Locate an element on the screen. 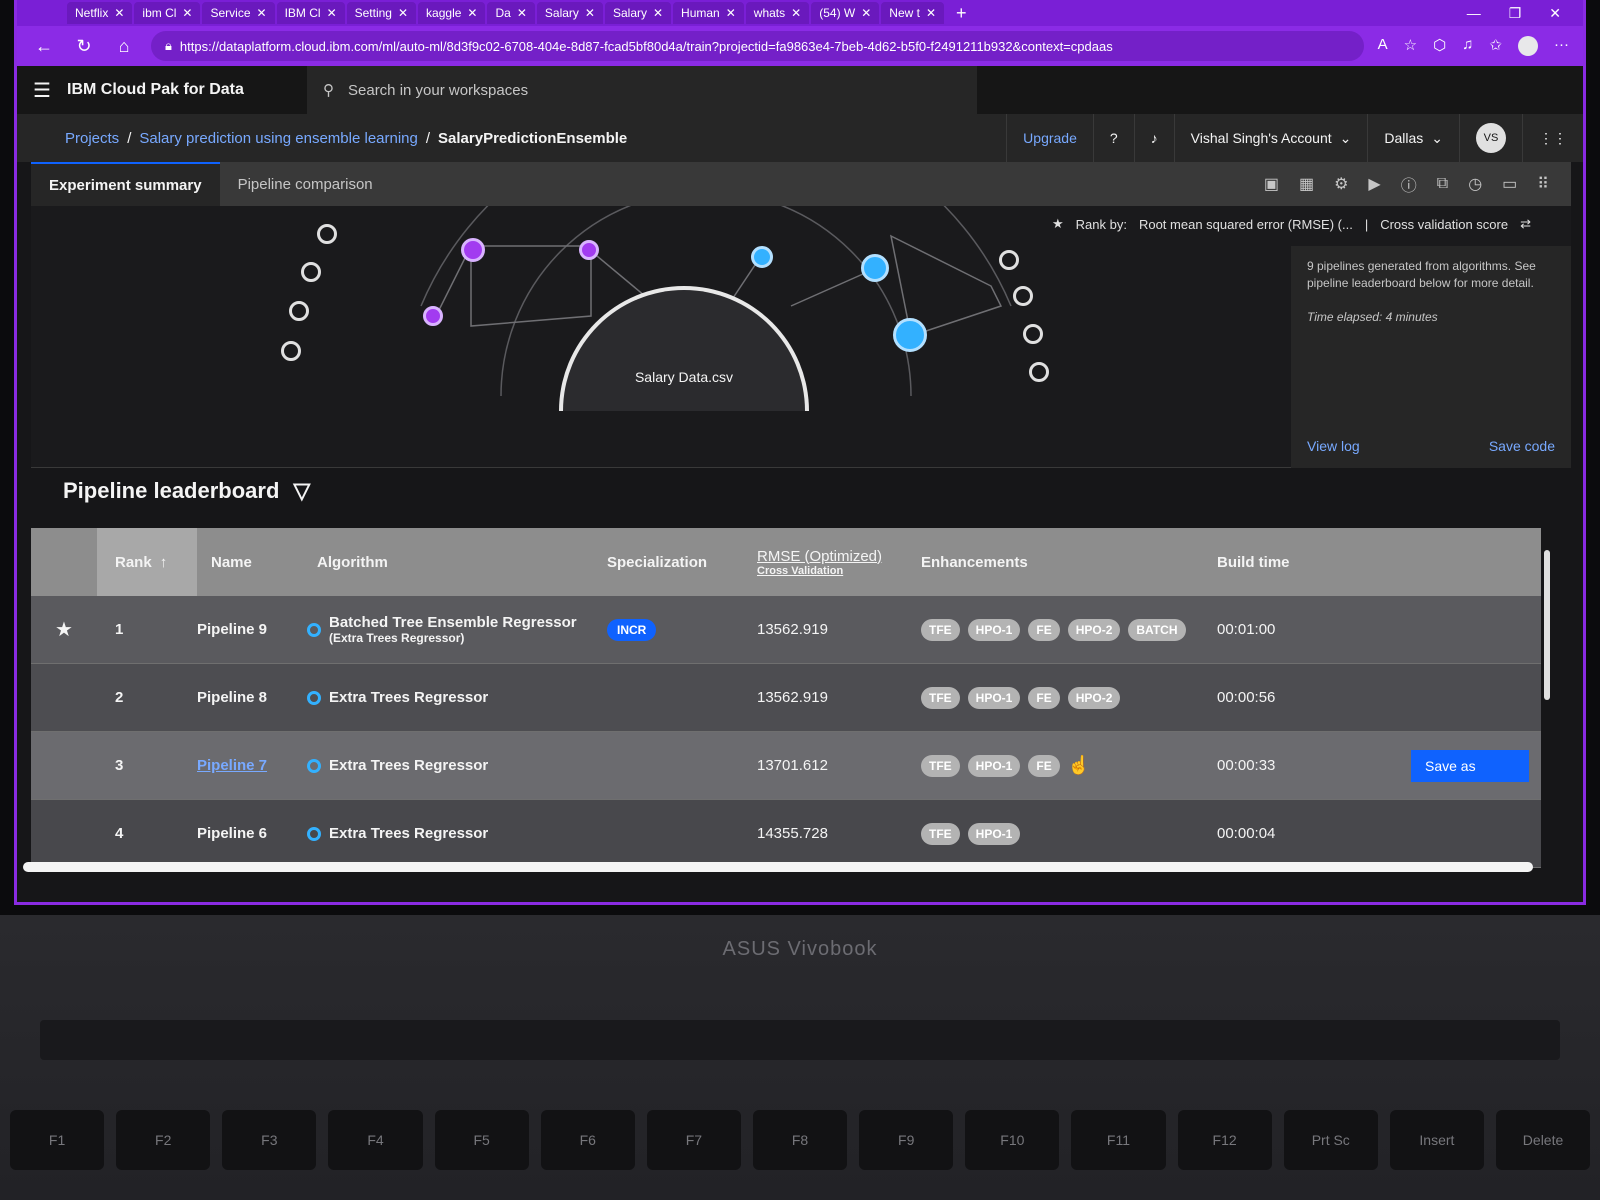 The height and width of the screenshot is (1200, 1600). profile-icon is located at coordinates (1528, 46).